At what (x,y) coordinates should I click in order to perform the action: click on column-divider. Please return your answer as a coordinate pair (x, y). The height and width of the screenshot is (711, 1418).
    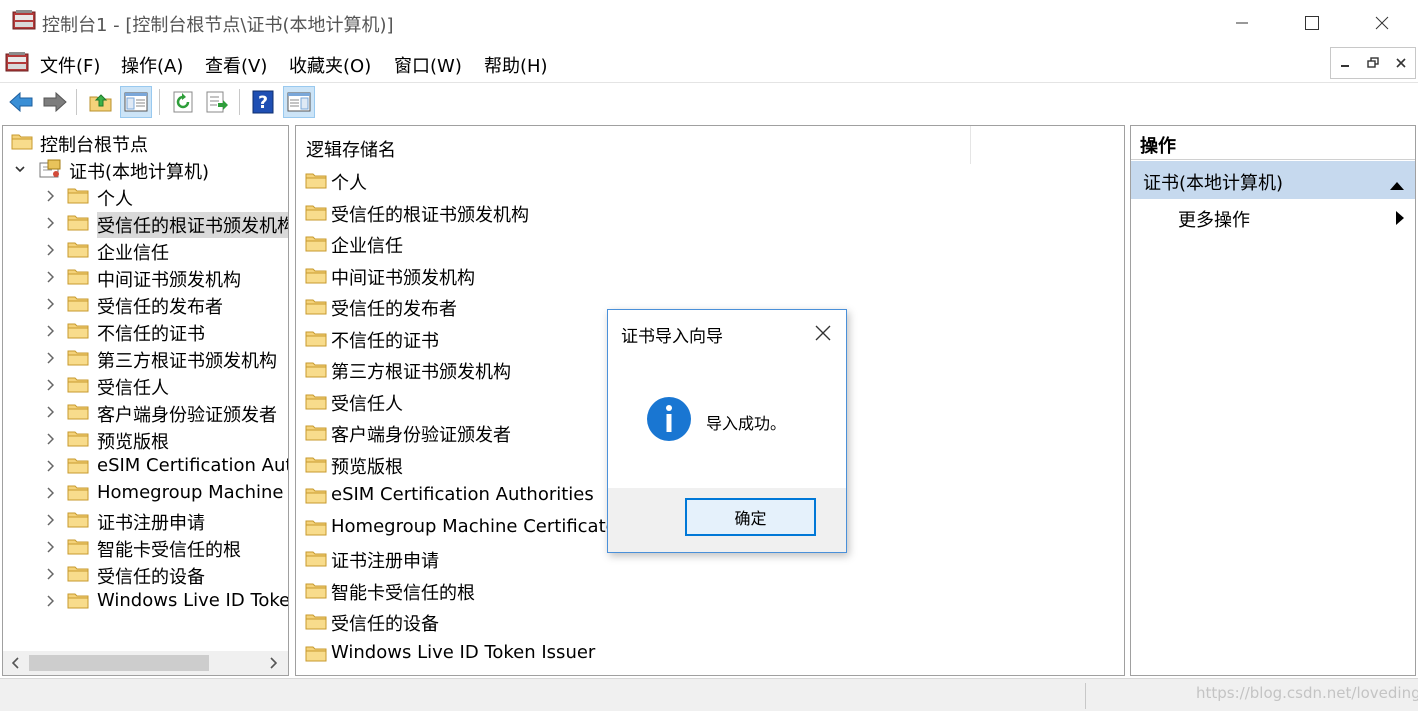
    Looking at the image, I should click on (970, 145).